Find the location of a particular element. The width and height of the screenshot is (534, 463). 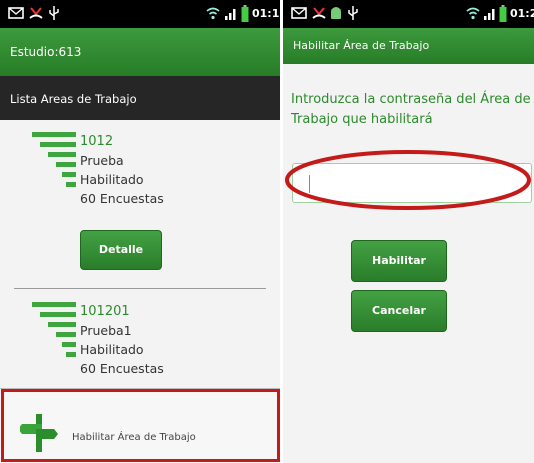

list-item: 101201 Prueba1 Habilitado 60 Encuestas is located at coordinates (140, 340).